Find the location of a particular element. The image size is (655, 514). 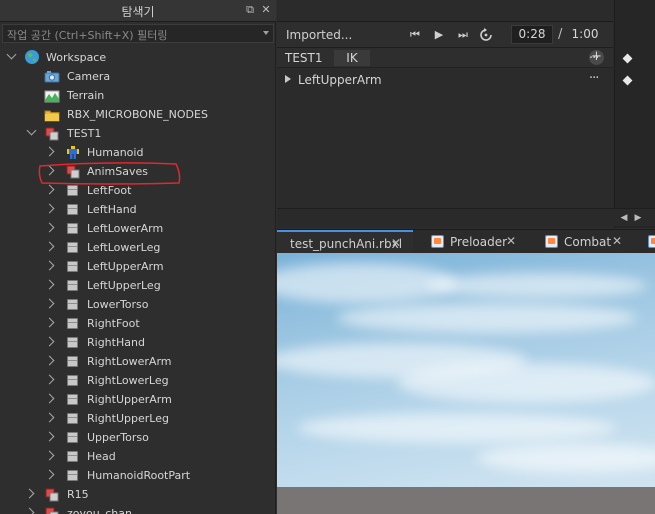

tree-item-part: HumanoidRootPart is located at coordinates (138, 475).